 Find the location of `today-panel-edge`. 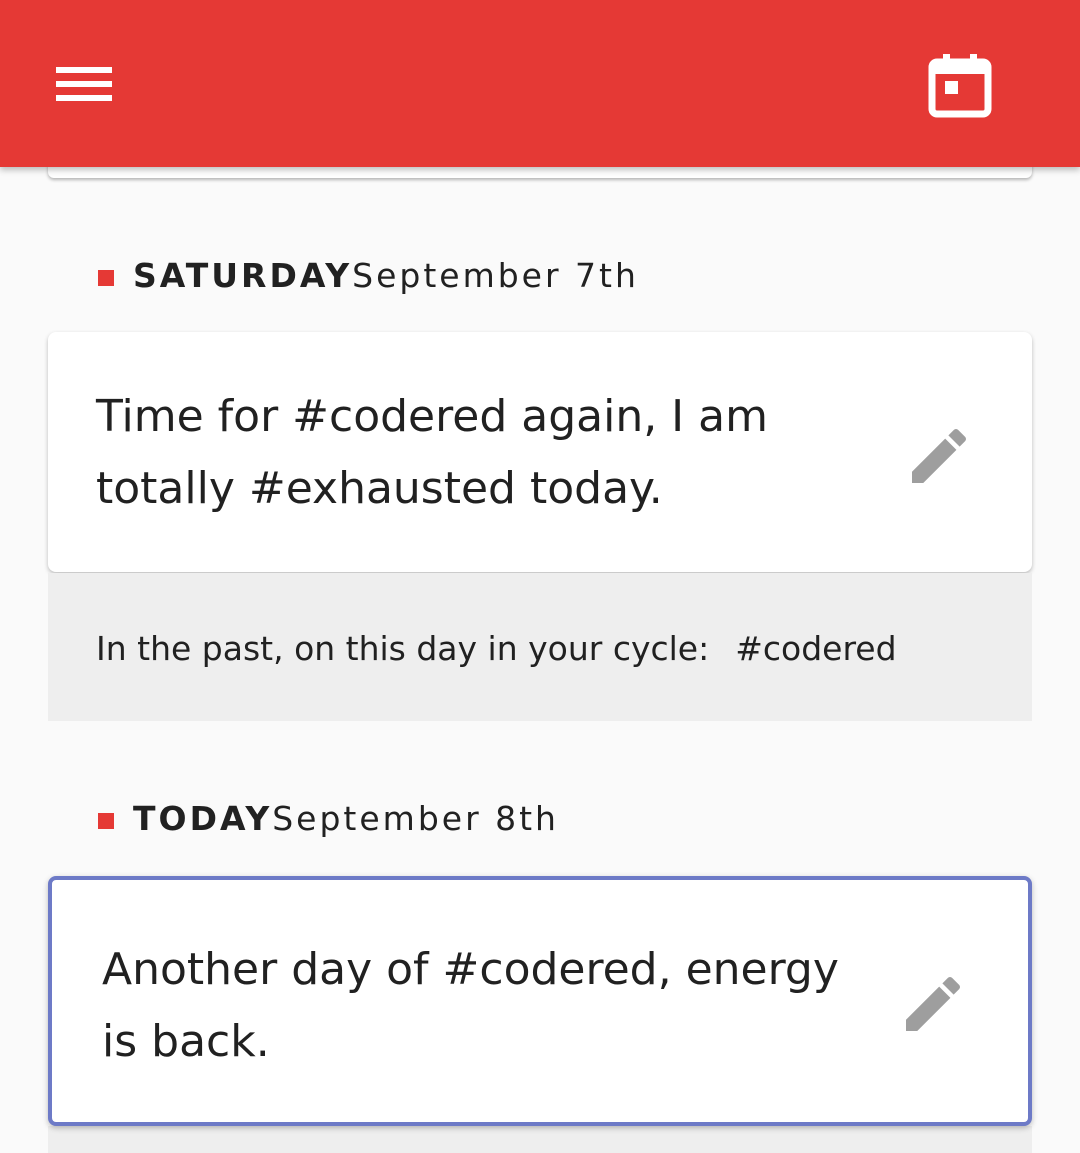

today-panel-edge is located at coordinates (540, 1139).